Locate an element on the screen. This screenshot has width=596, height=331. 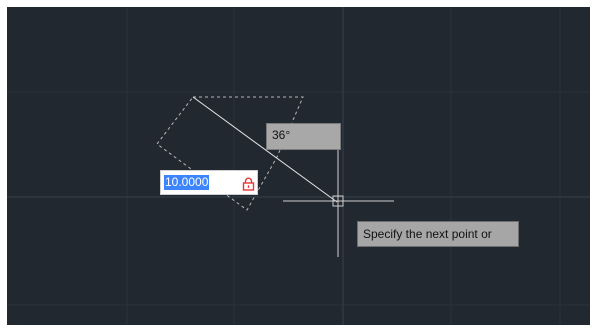
command-prompt-tooltip: Specify the next point or is located at coordinates (438, 234).